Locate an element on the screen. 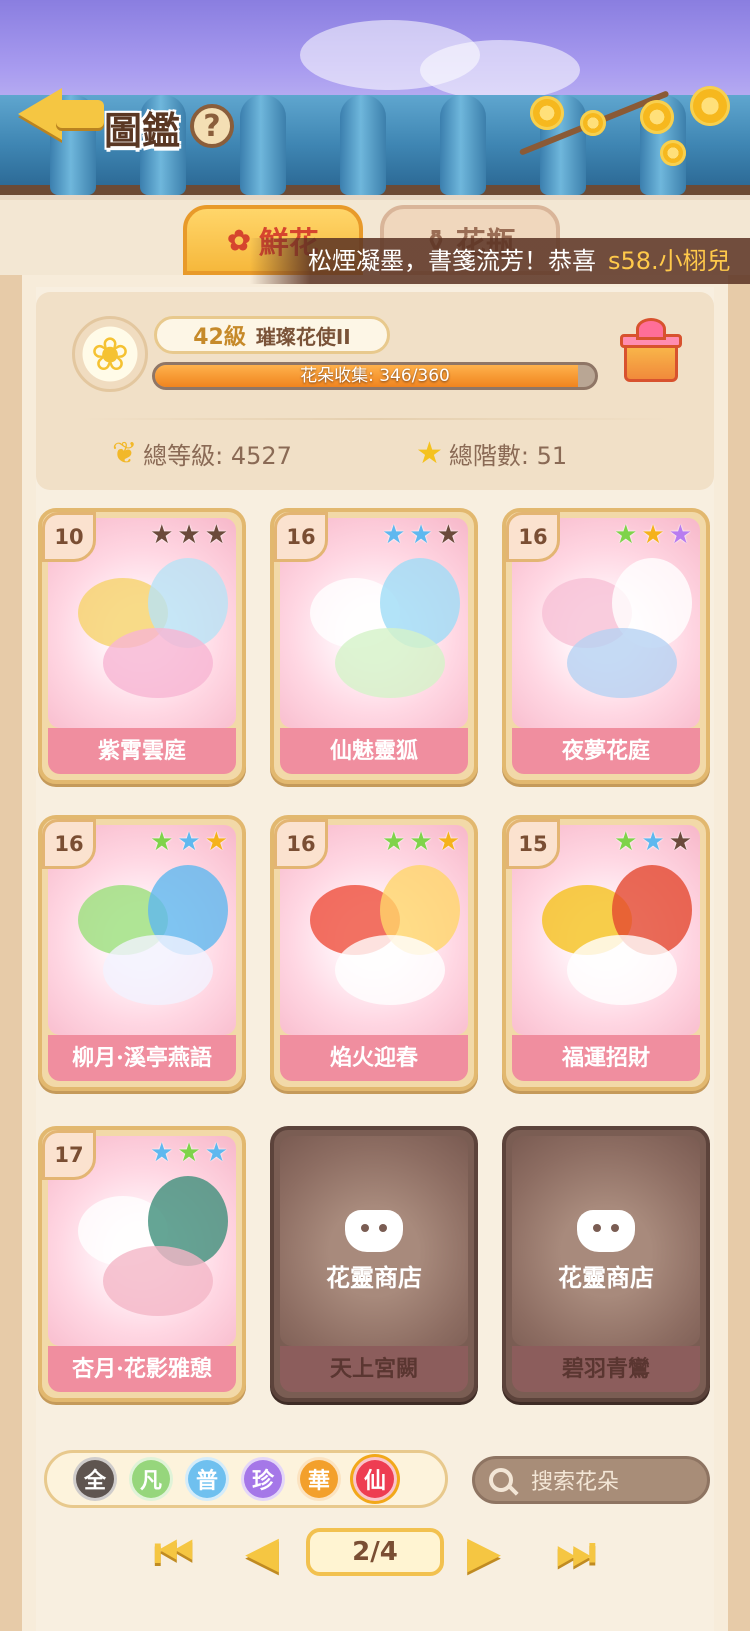 This screenshot has width=750, height=1631. search-placeholder: 搜索花朵 is located at coordinates (575, 1482).